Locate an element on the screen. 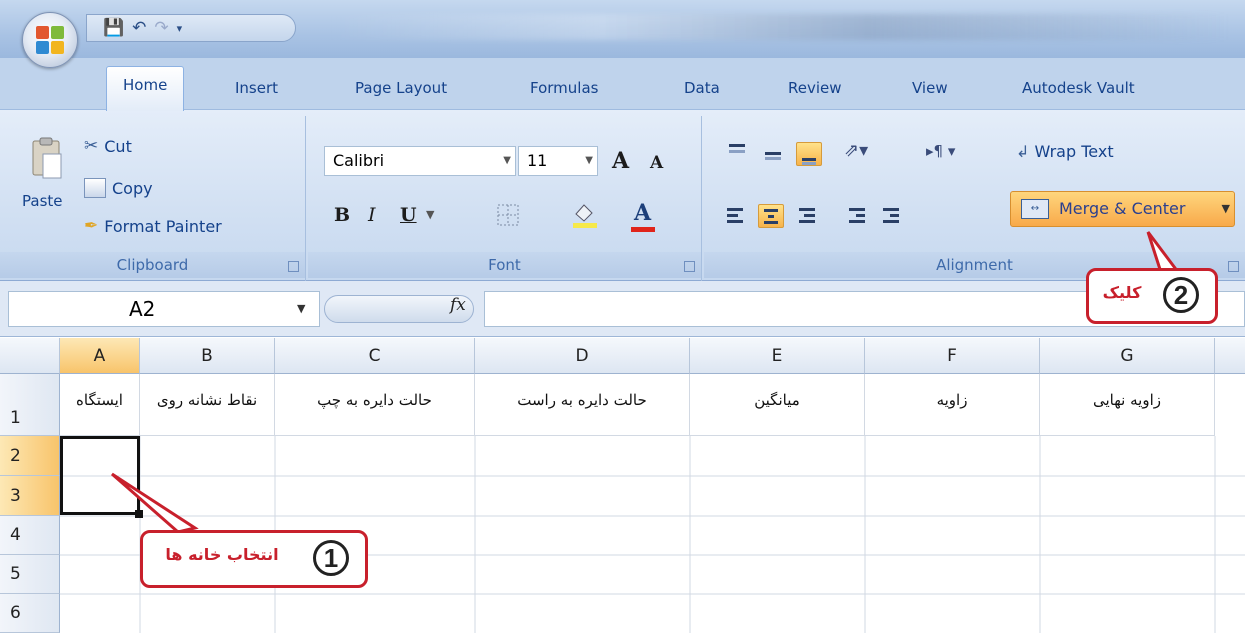  callout-step-1: انتخاب خانه ها 1 is located at coordinates (254, 559).